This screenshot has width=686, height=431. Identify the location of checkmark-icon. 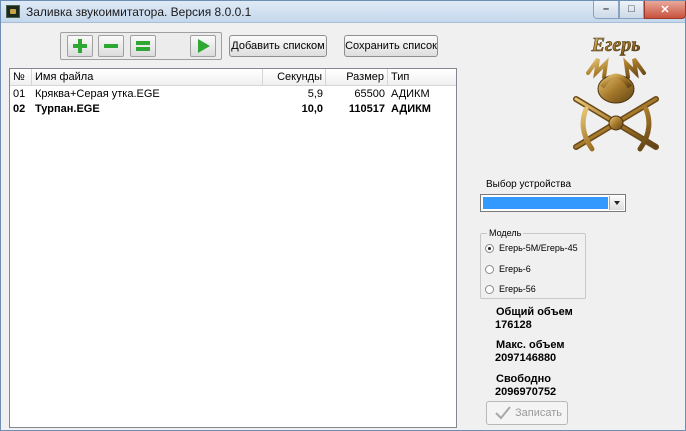
(503, 413).